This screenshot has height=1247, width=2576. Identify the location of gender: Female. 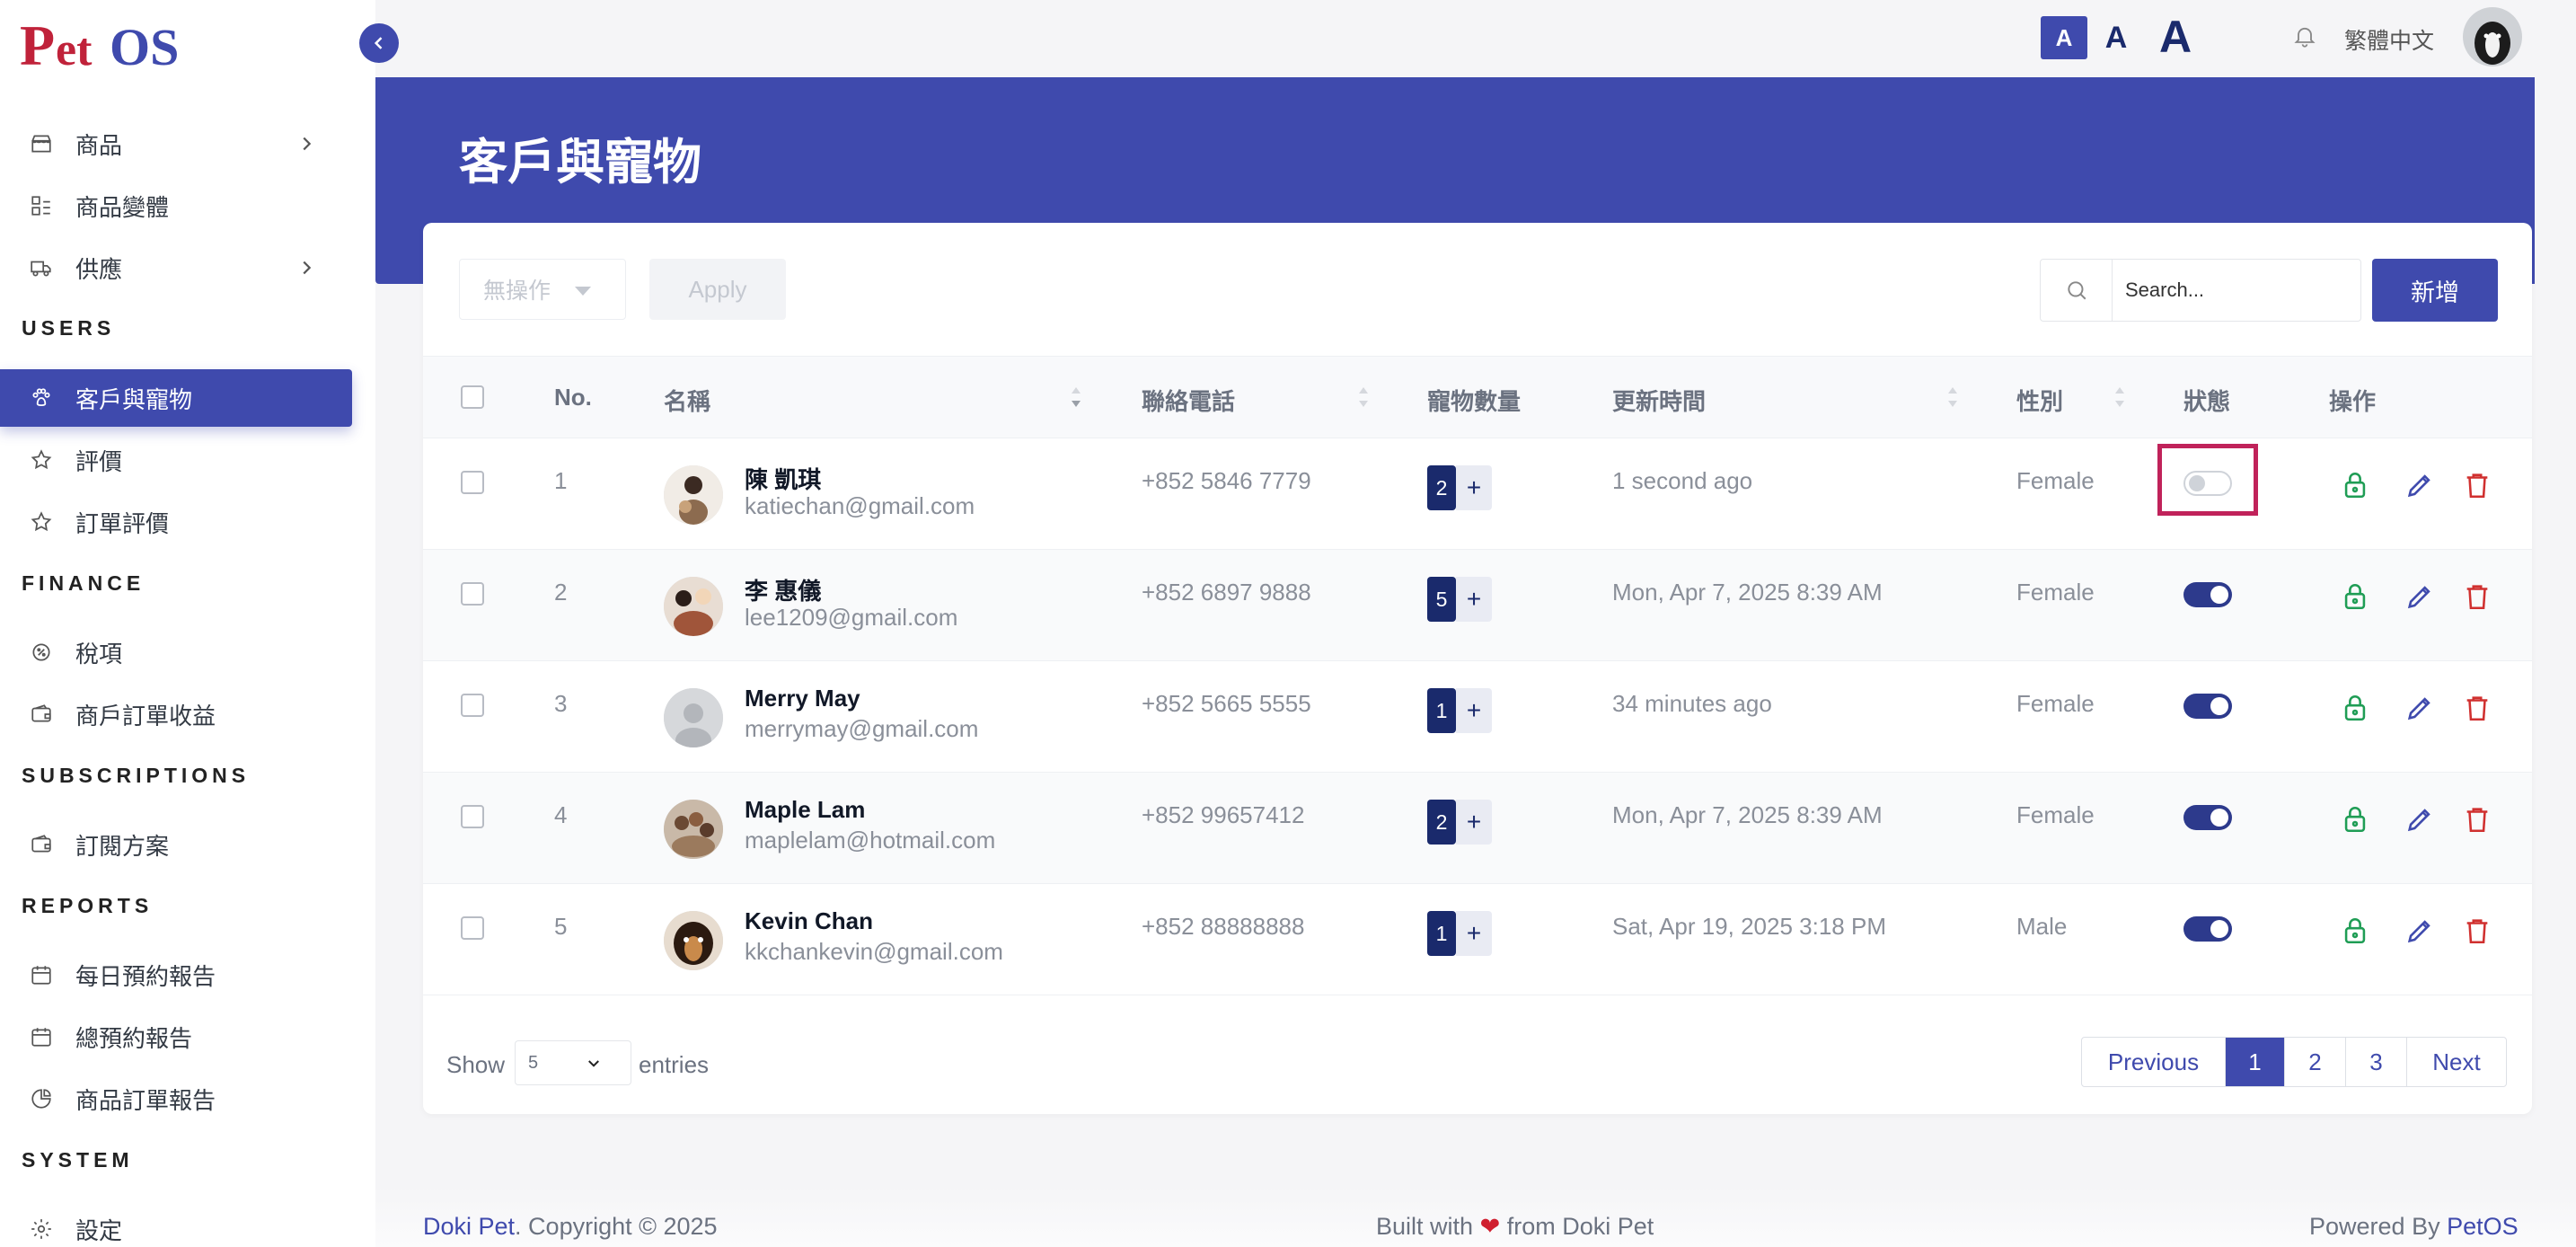
(2055, 704).